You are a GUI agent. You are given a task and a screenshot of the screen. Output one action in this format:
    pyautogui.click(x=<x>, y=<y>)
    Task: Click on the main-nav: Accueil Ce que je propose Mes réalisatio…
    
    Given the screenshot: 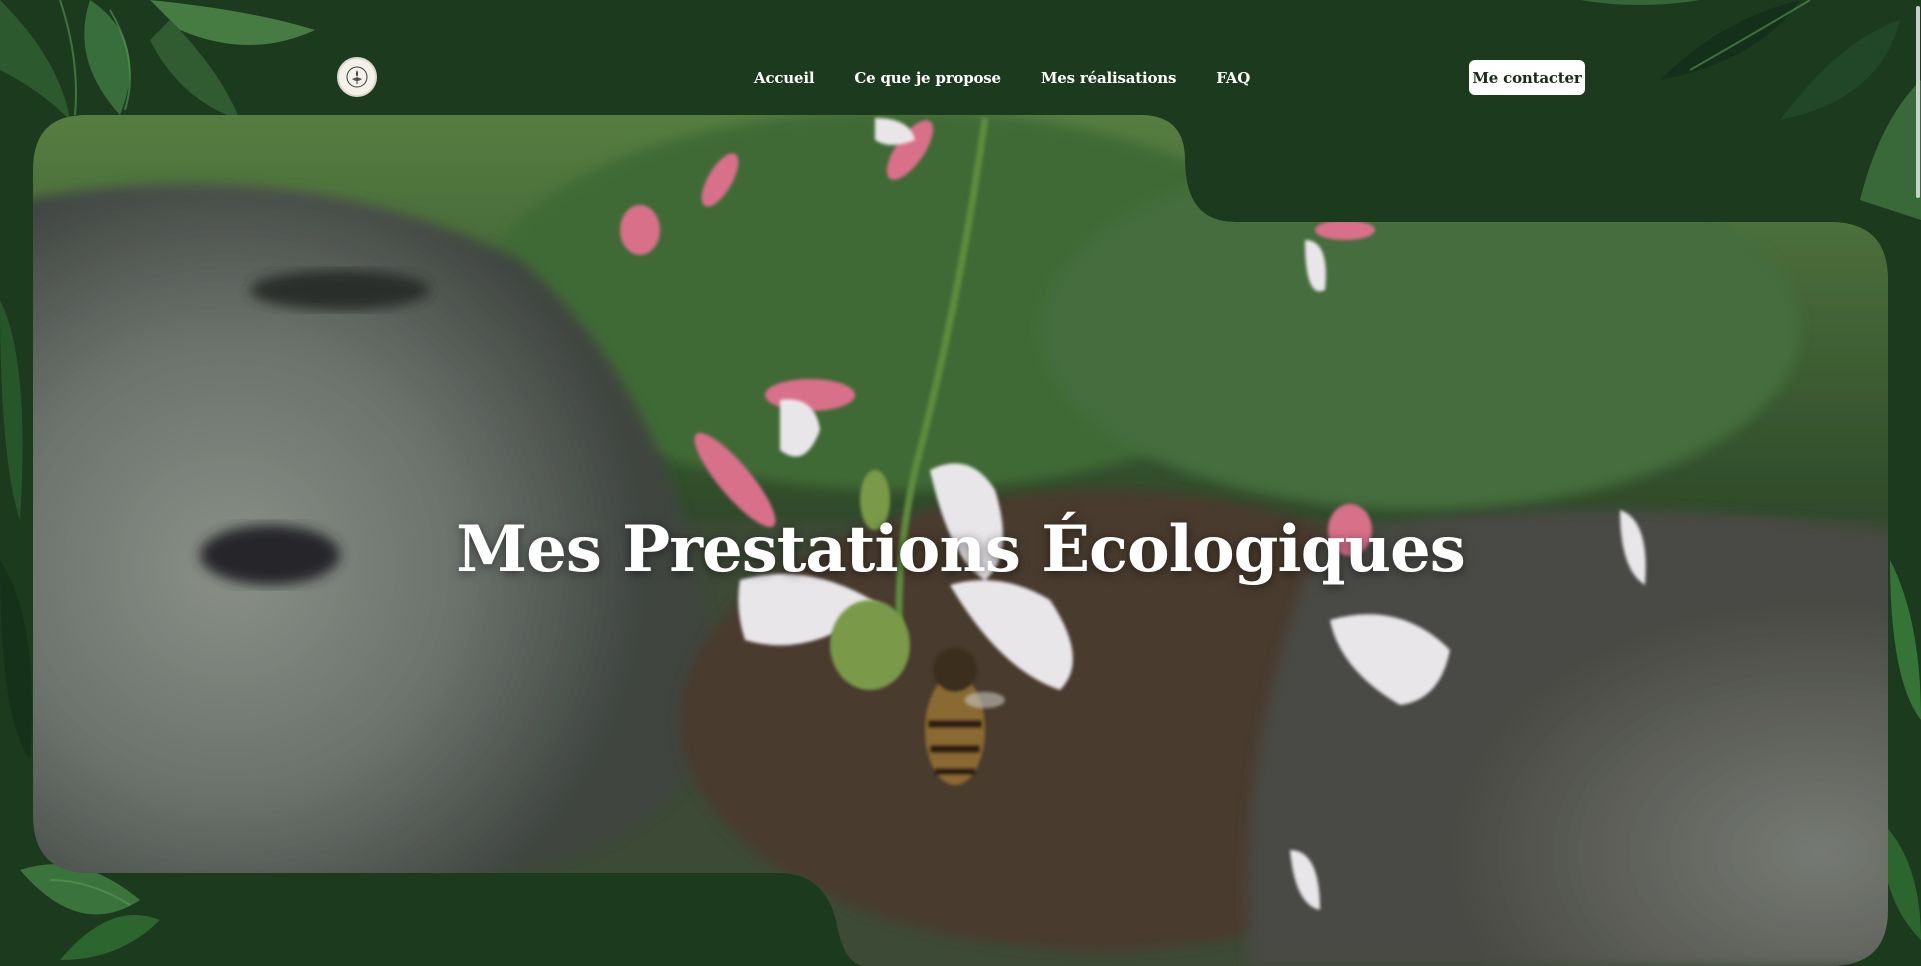 What is the action you would take?
    pyautogui.click(x=1002, y=78)
    